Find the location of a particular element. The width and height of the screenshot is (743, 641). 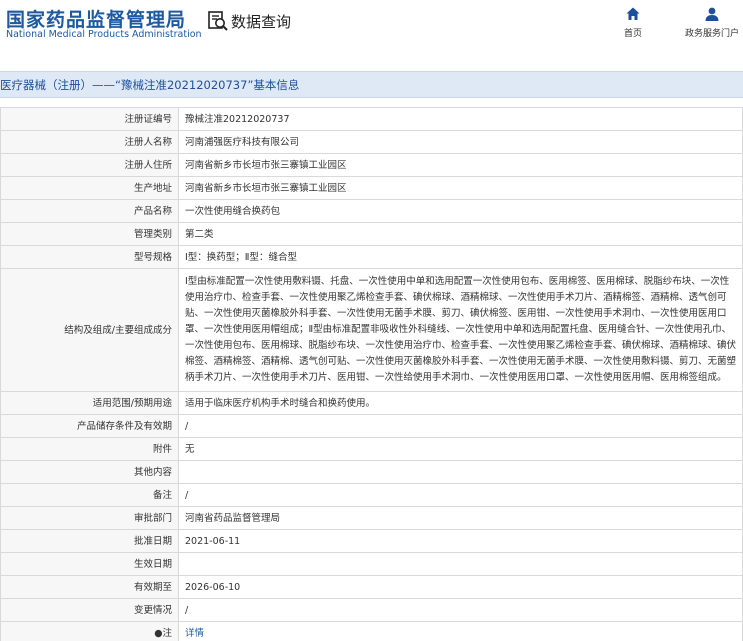

table-row: 变更情况 / is located at coordinates (371, 610).